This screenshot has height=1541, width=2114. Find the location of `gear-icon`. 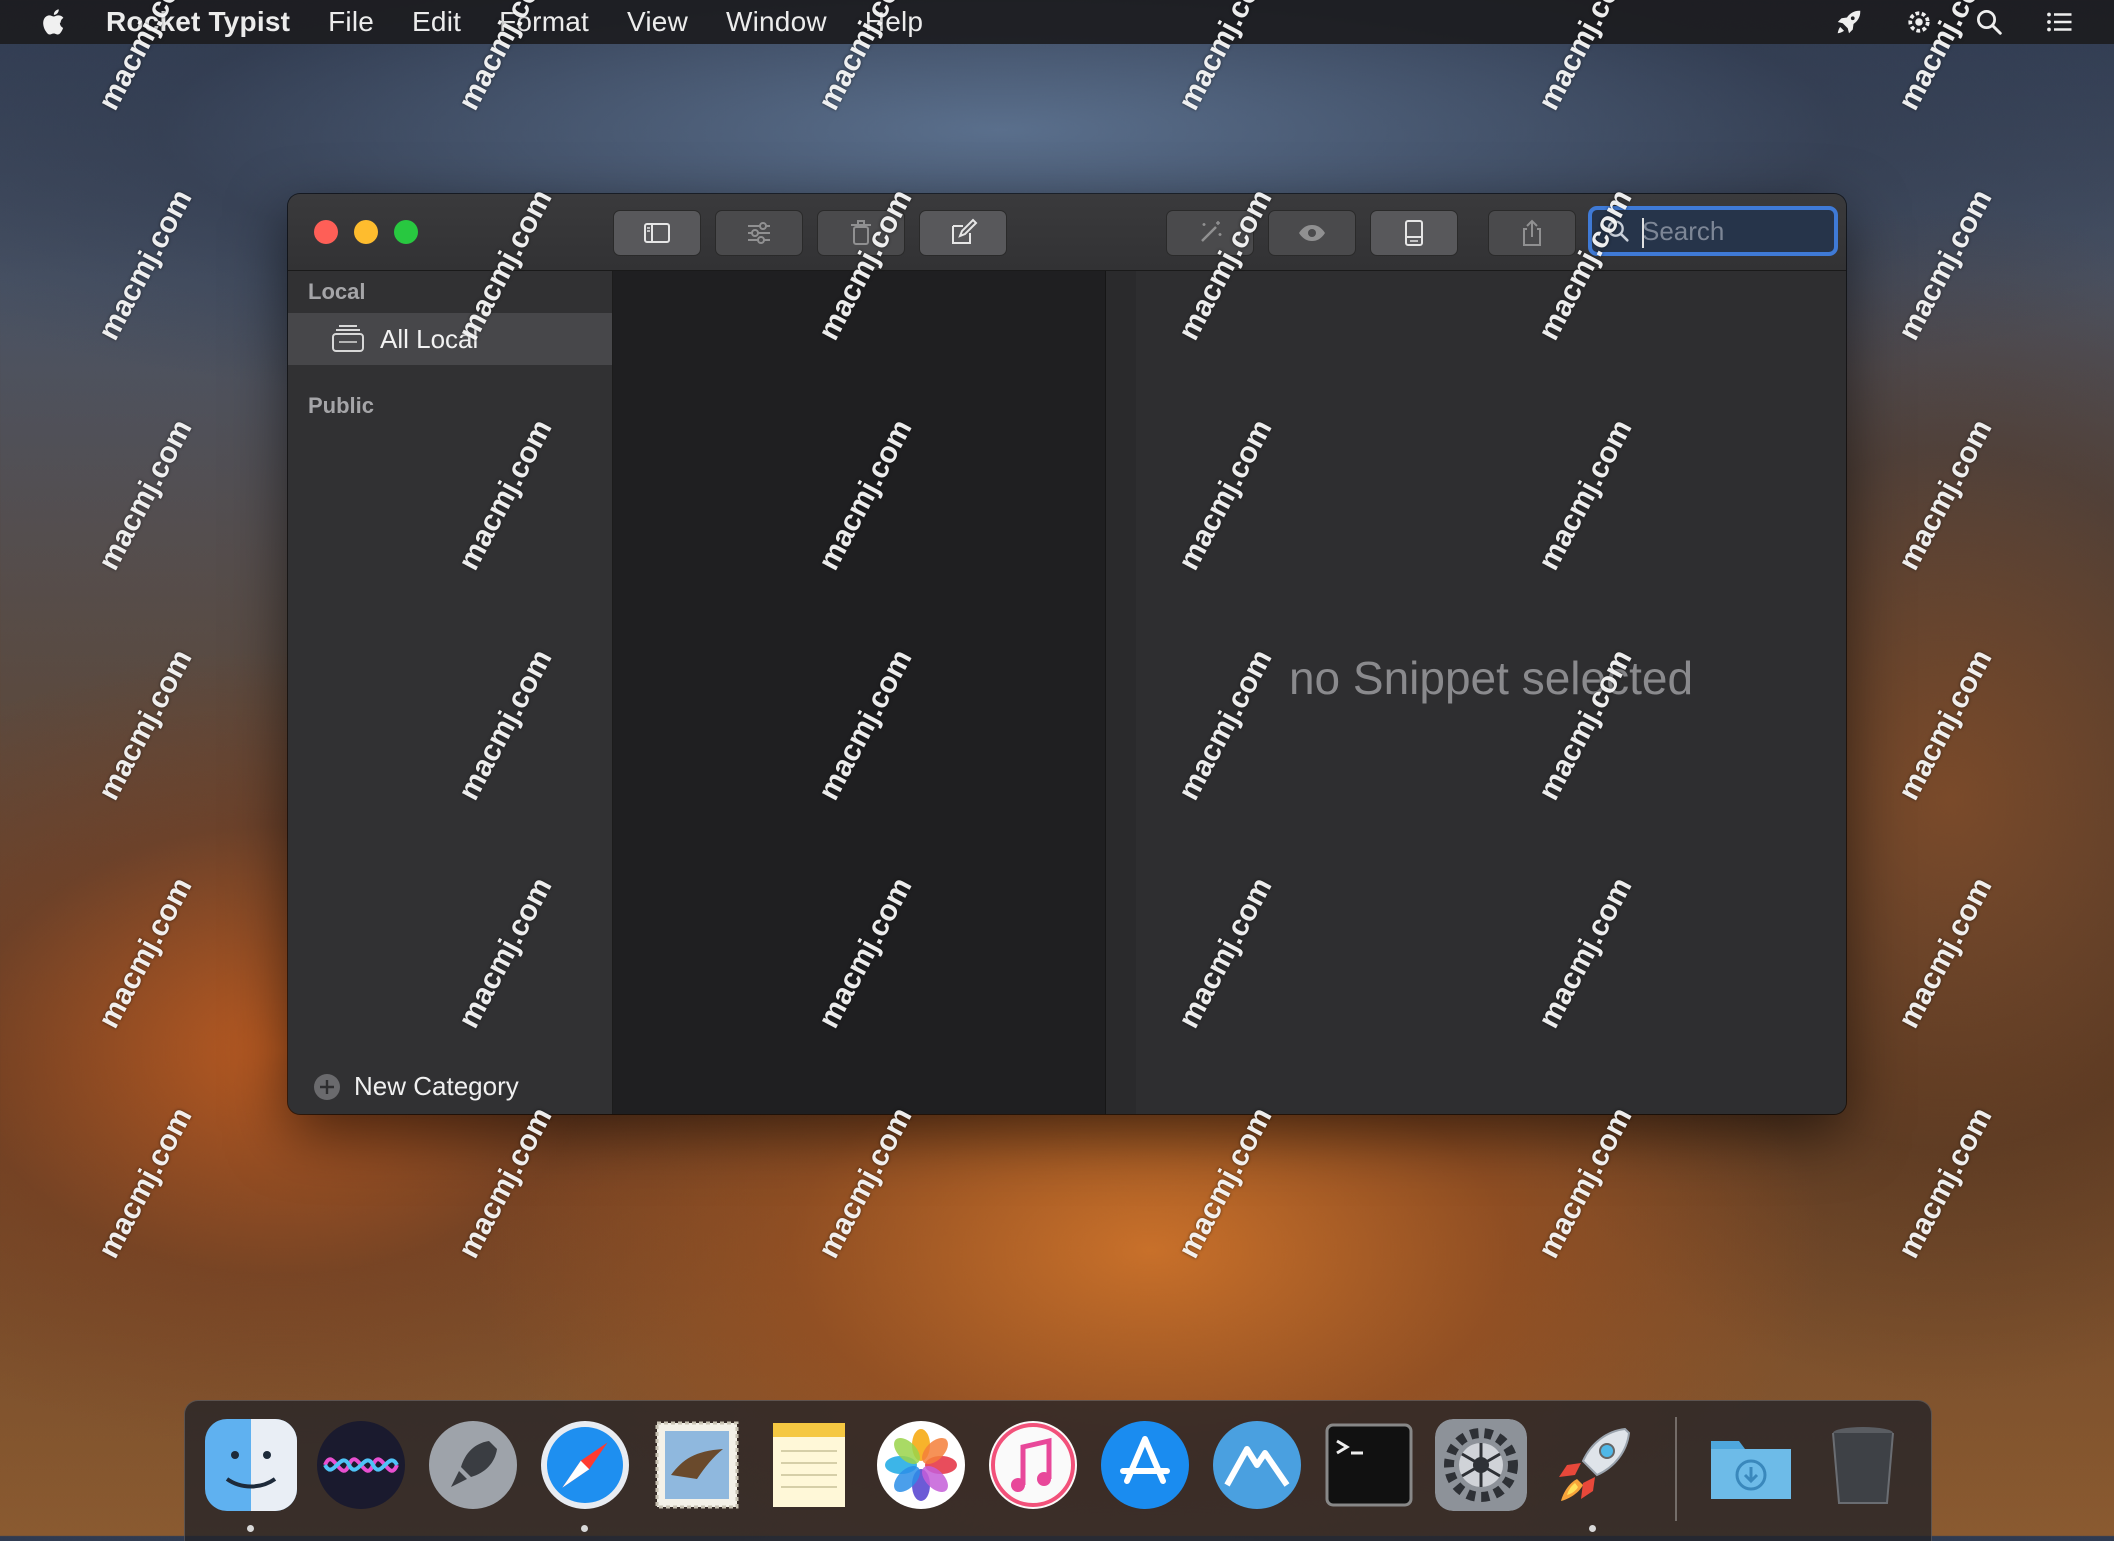

gear-icon is located at coordinates (1481, 1465).